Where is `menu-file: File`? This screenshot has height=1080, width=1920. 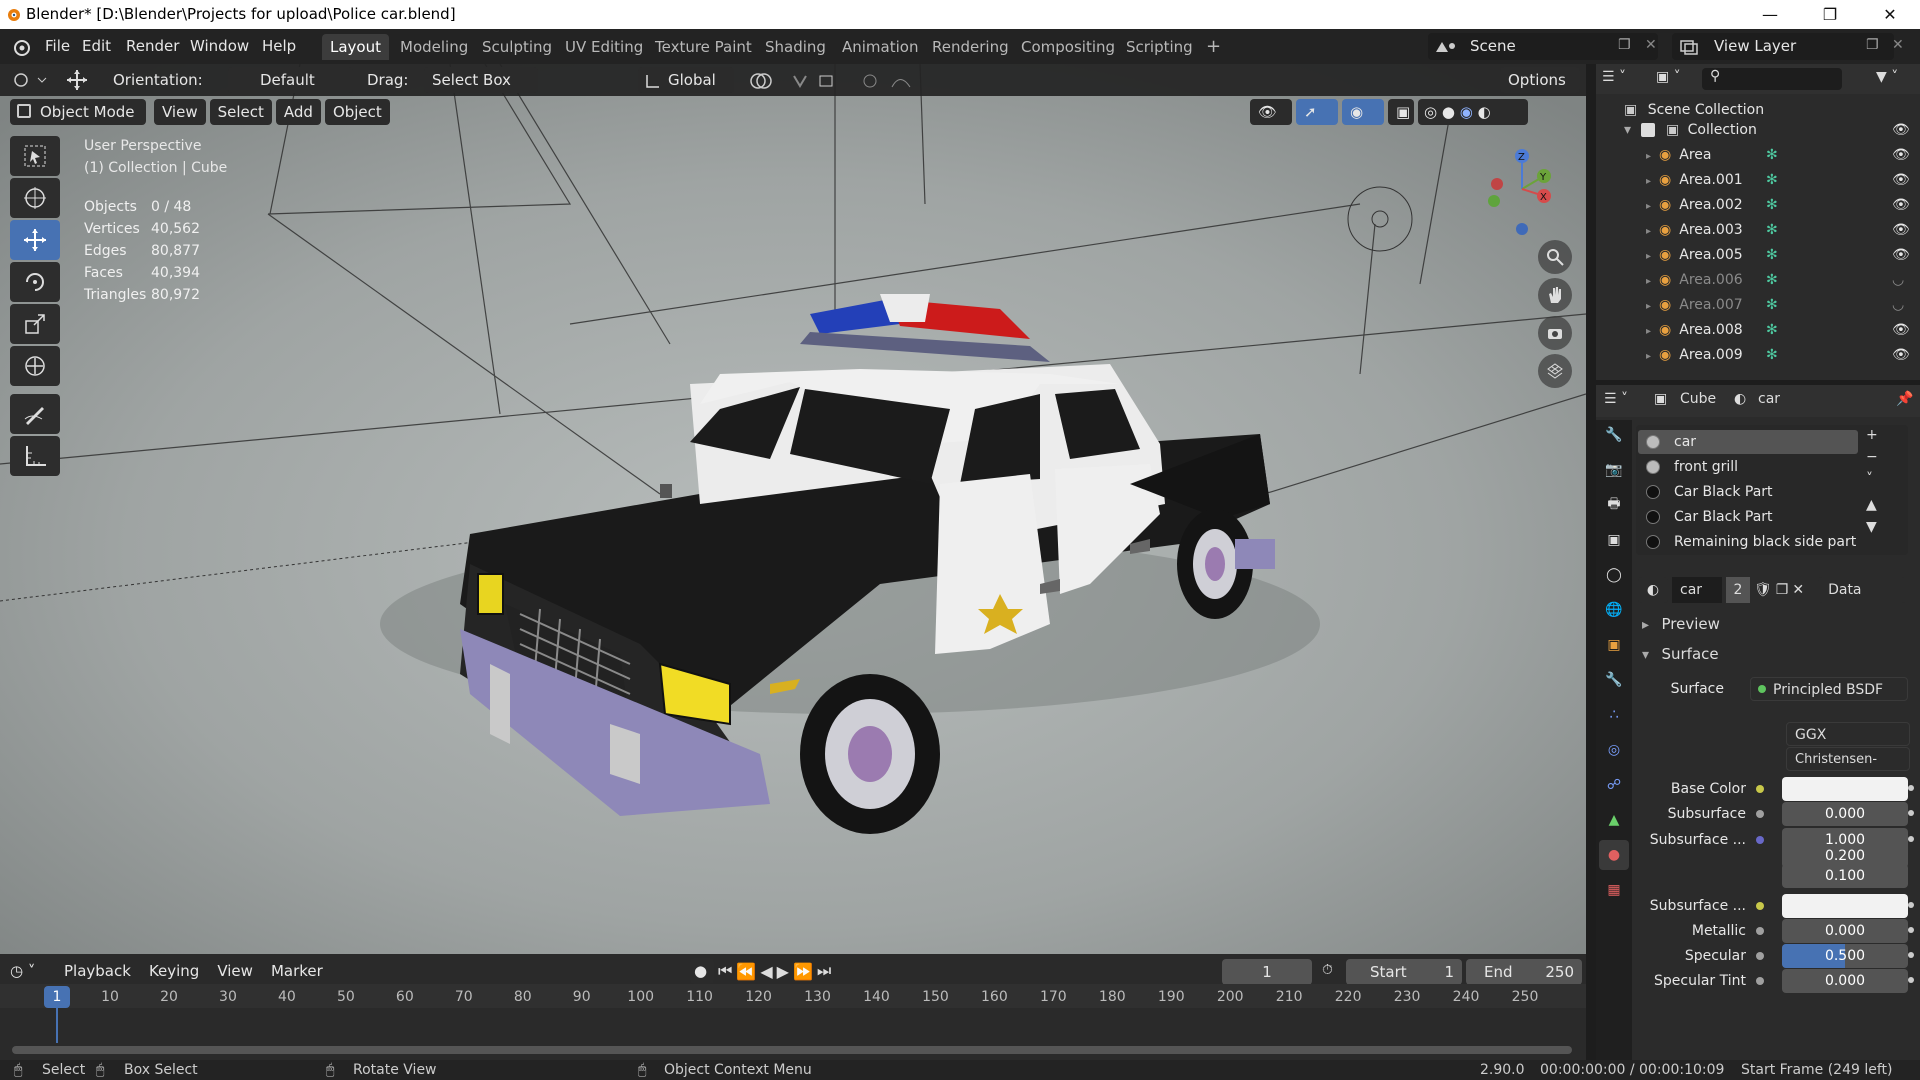 menu-file: File is located at coordinates (57, 46).